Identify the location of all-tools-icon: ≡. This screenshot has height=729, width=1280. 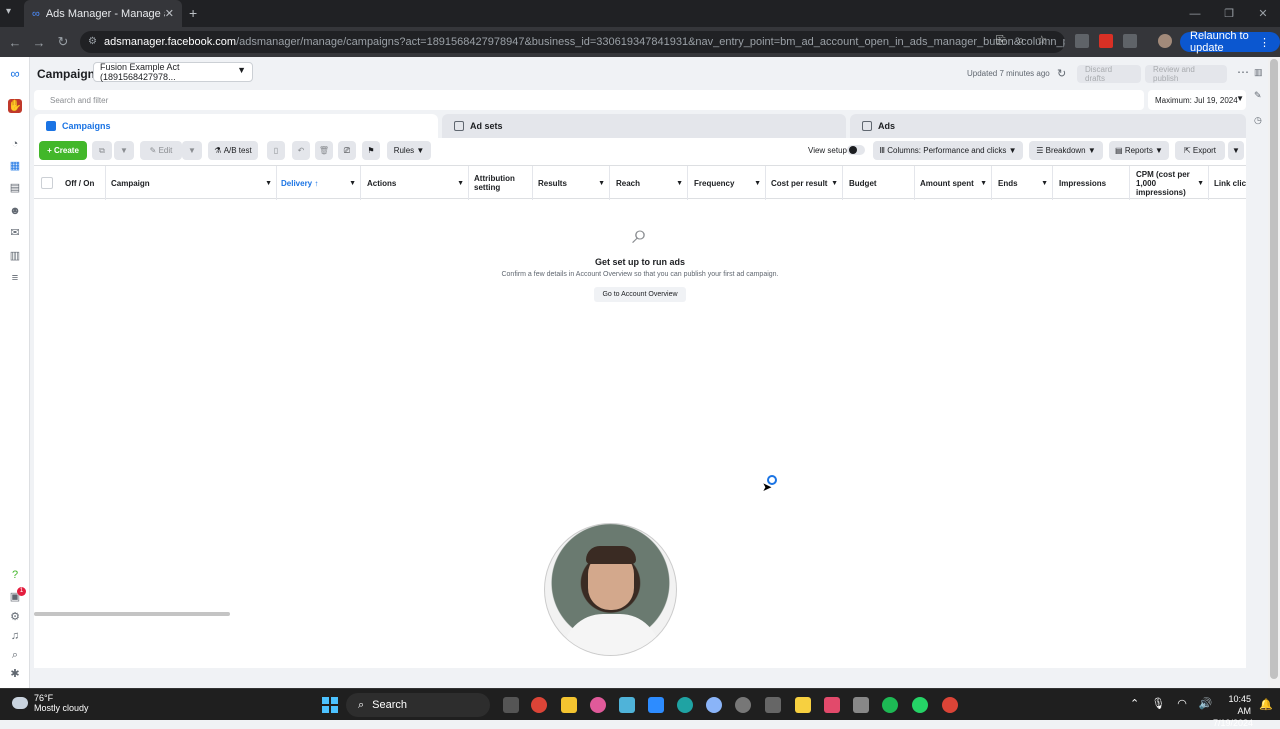
(15, 278).